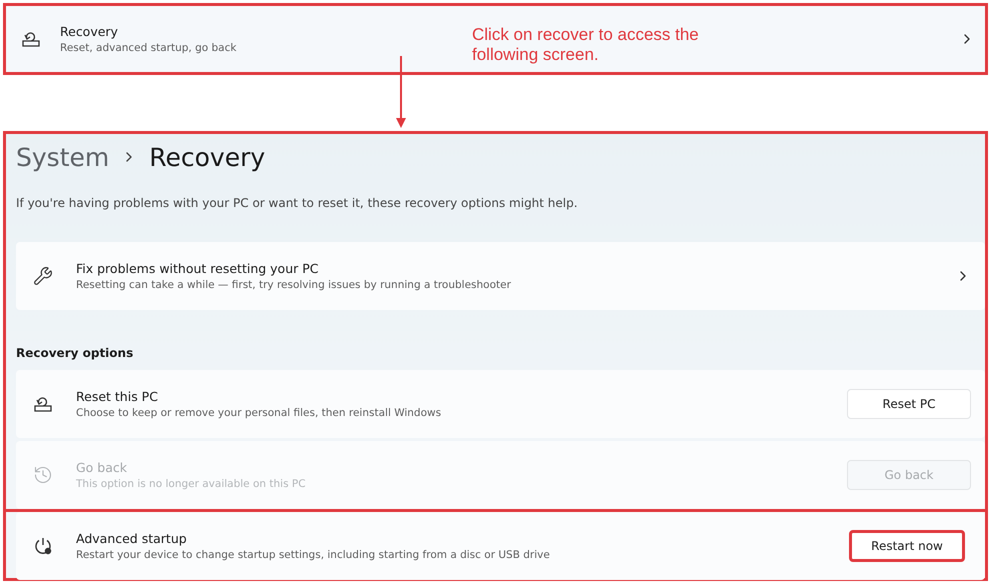  What do you see at coordinates (909, 404) in the screenshot?
I see `action-button: Reset PC` at bounding box center [909, 404].